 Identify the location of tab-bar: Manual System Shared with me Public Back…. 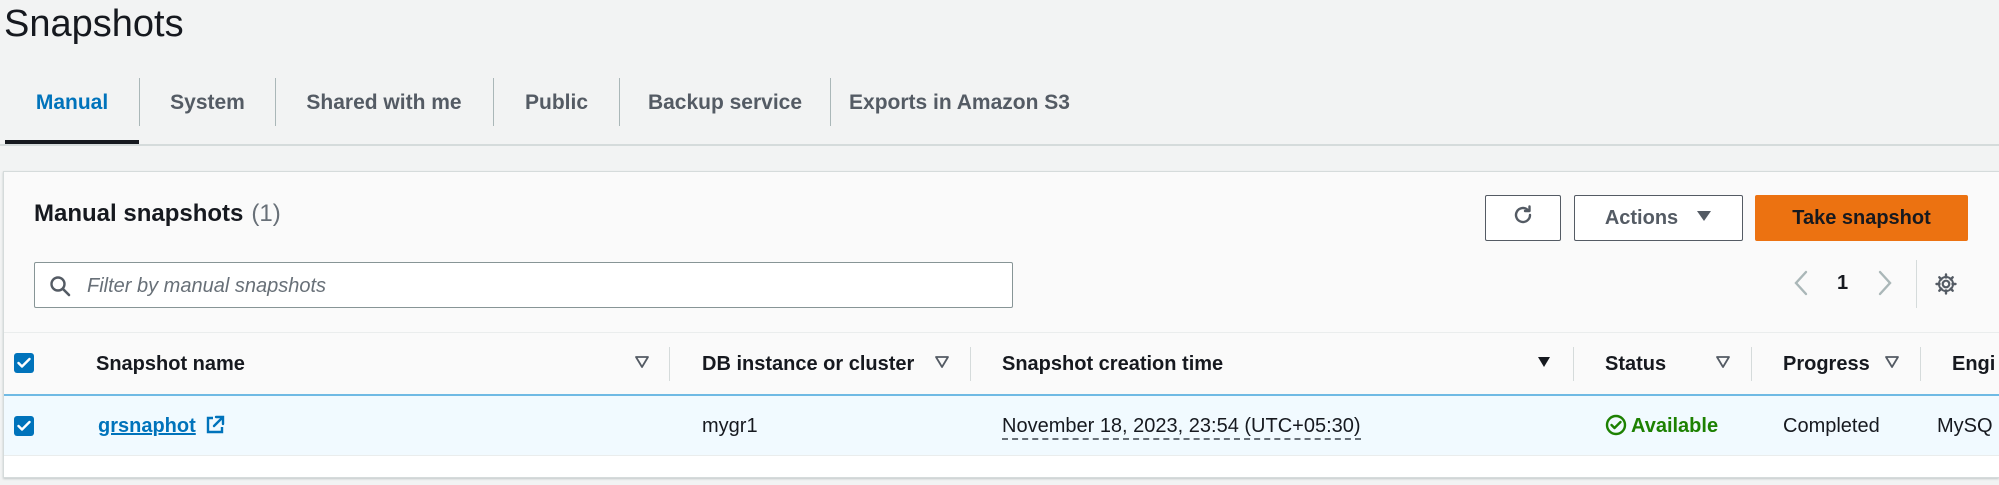
(999, 111).